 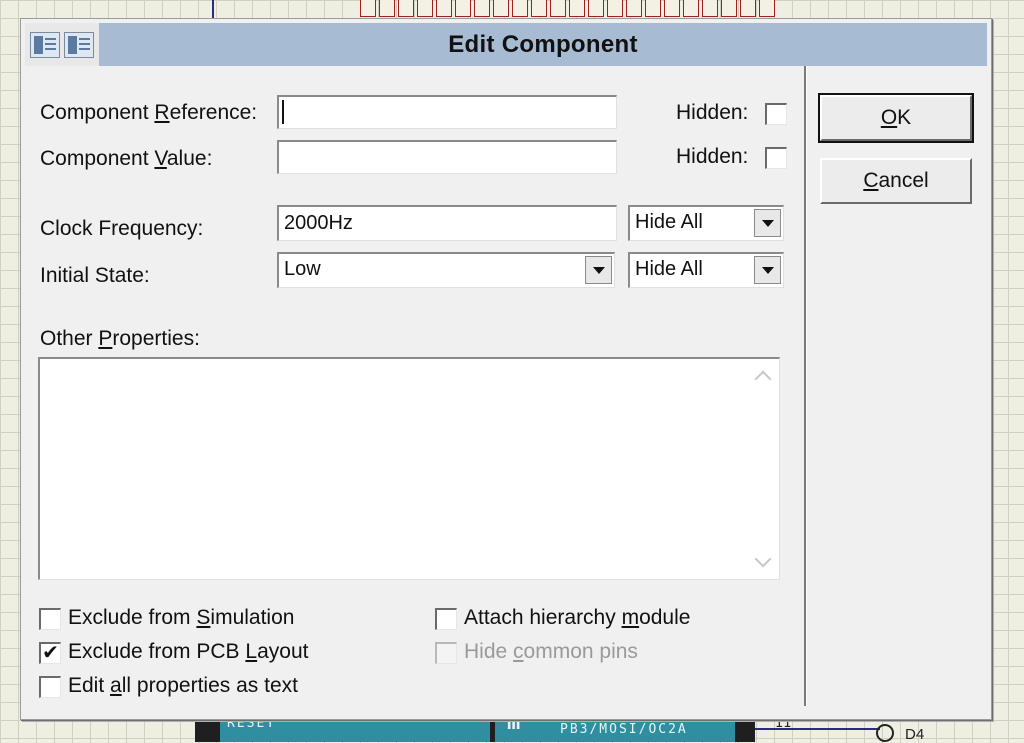 What do you see at coordinates (763, 379) in the screenshot?
I see `scroll-up-icon` at bounding box center [763, 379].